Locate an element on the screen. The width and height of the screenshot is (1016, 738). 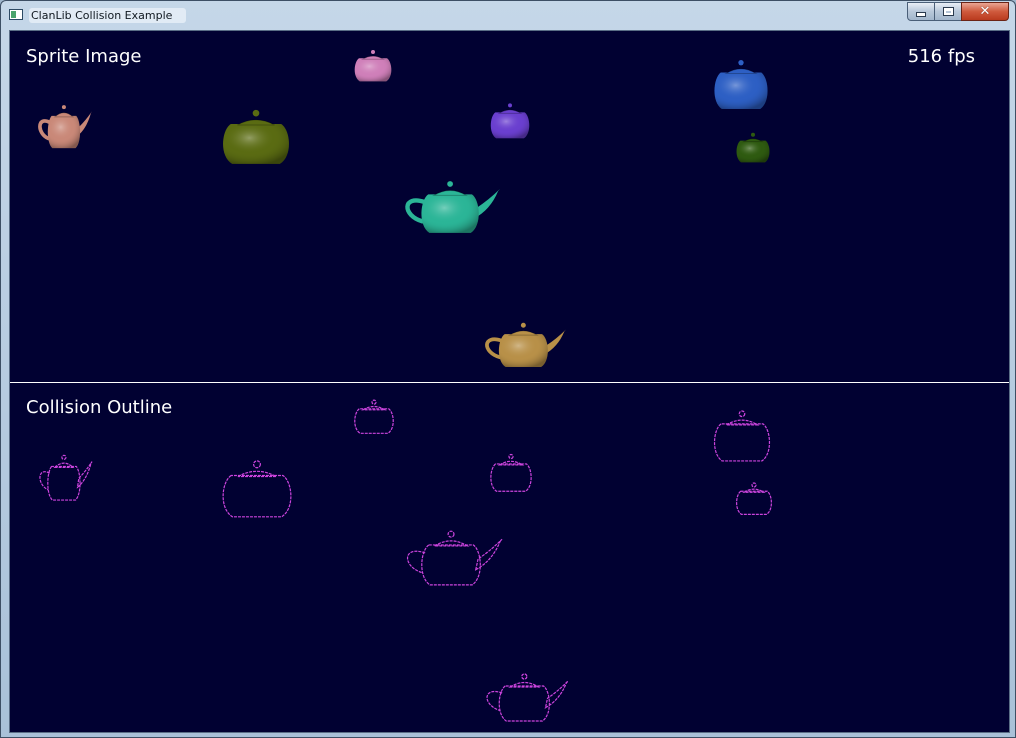
close-icon: ✕ is located at coordinates (985, 11).